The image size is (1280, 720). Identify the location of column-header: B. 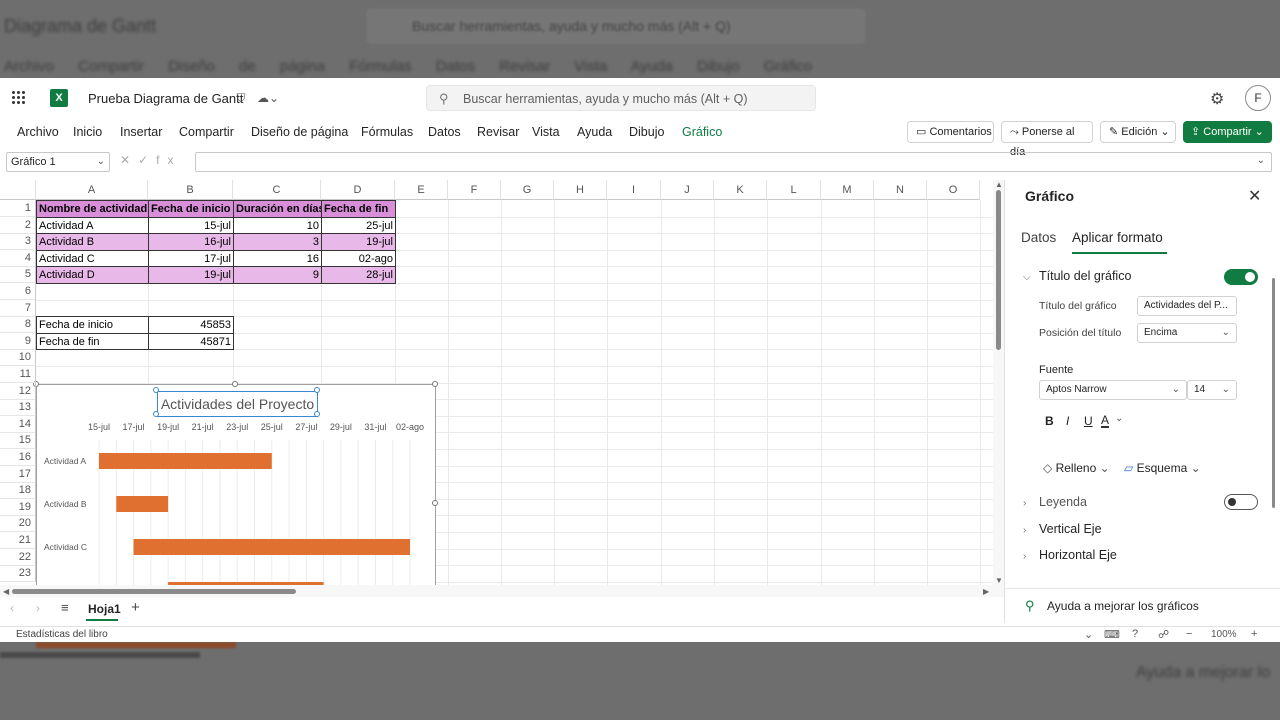
(190, 190).